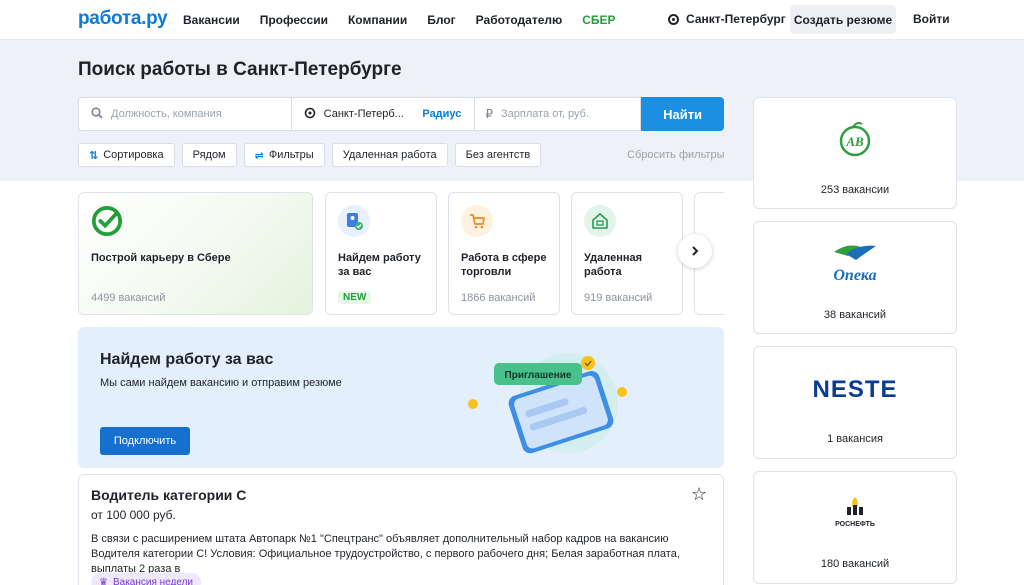  Describe the element at coordinates (107, 221) in the screenshot. I see `sber-logo-icon` at that location.